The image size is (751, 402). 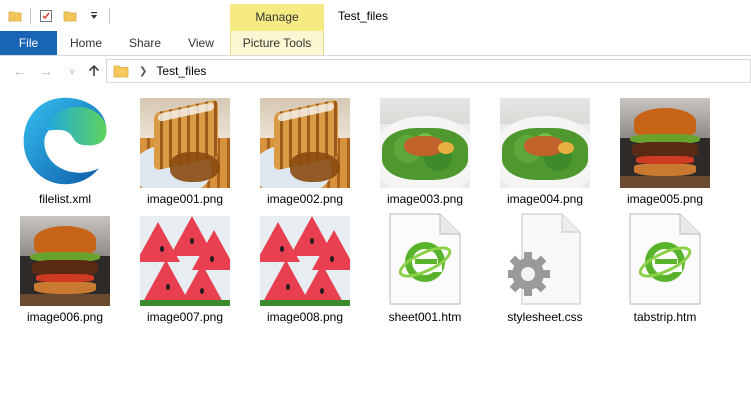 What do you see at coordinates (665, 317) in the screenshot?
I see `file-name: tabstrip.htm` at bounding box center [665, 317].